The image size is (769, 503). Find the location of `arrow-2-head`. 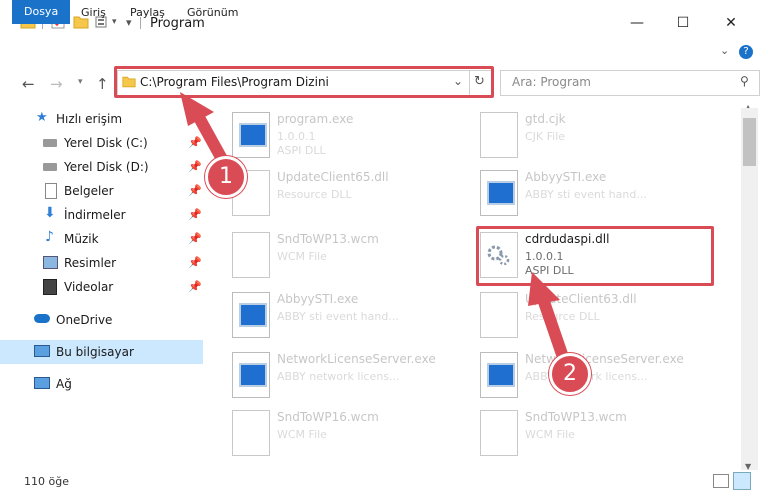

arrow-2-head is located at coordinates (544, 289).